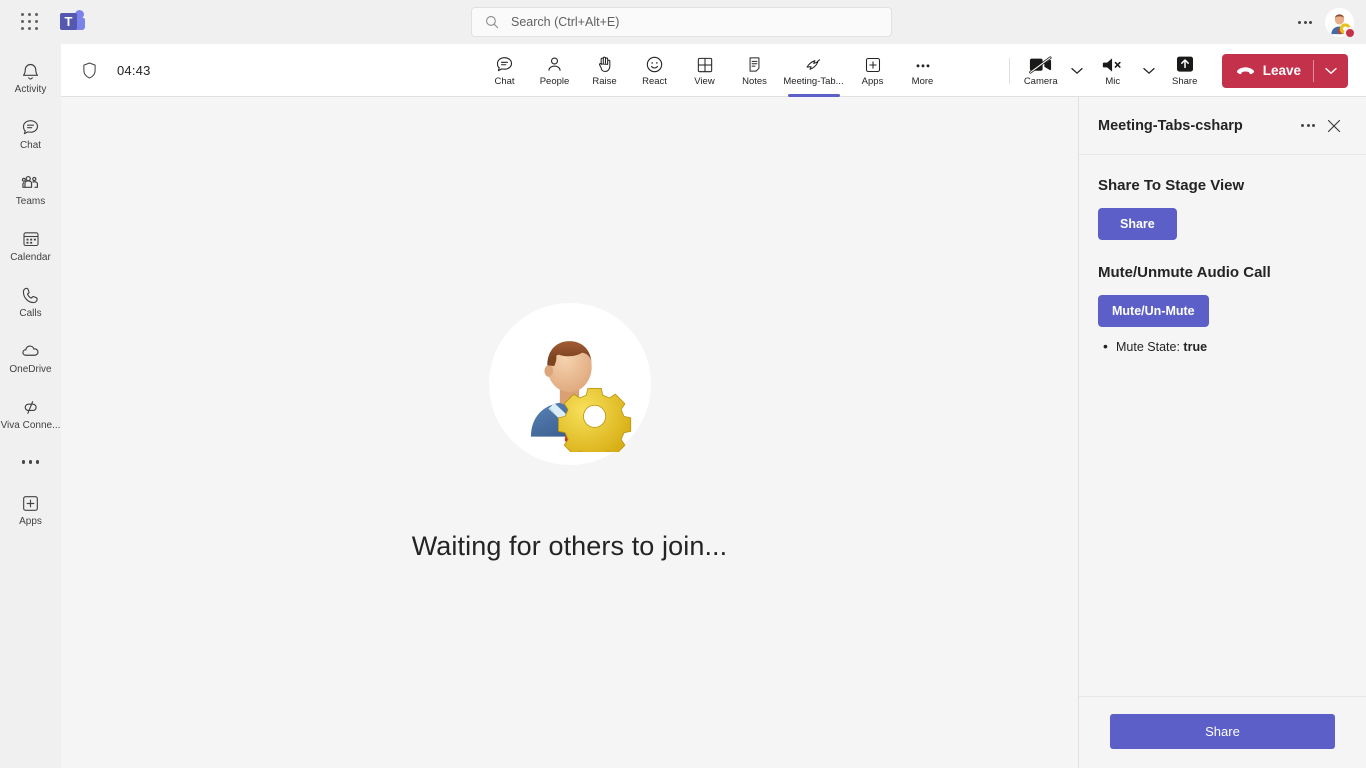 This screenshot has height=768, width=1366. I want to click on toolbar-button-raise-hand: Raise, so click(605, 71).